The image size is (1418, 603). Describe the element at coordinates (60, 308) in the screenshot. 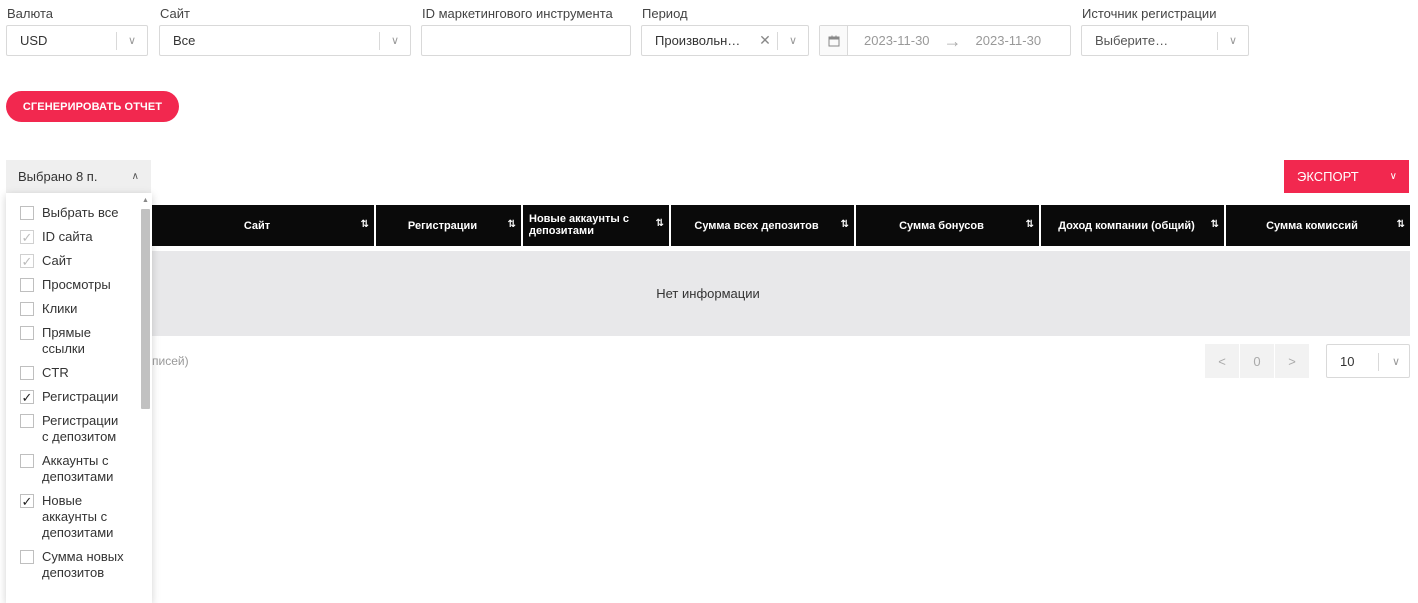

I see `column-option-label: Клики` at that location.